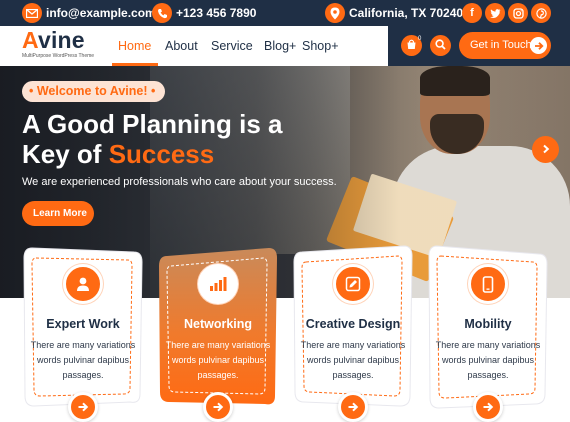 The width and height of the screenshot is (570, 422). Describe the element at coordinates (53, 40) in the screenshot. I see `site-logo: Avine` at that location.